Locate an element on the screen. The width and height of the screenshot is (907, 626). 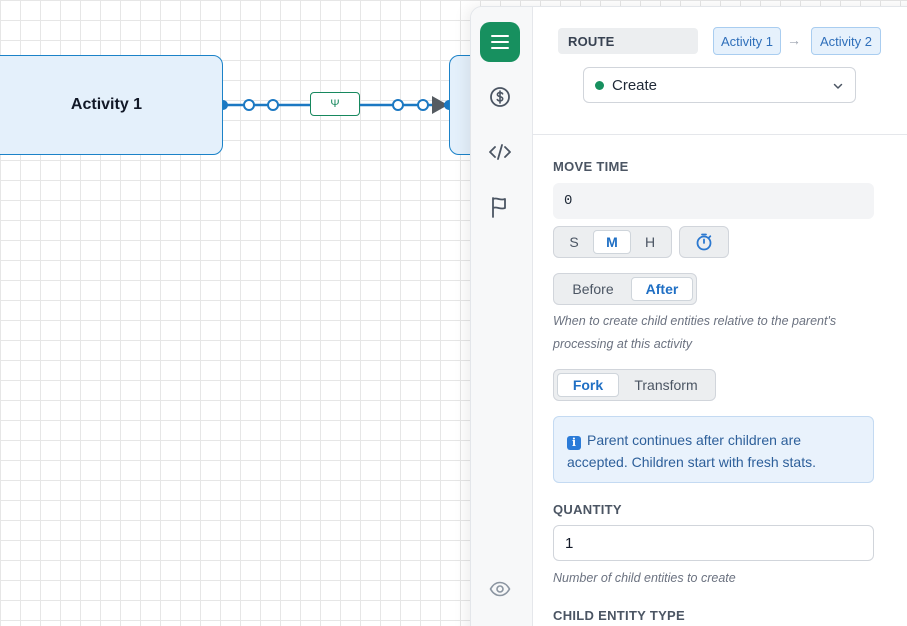
before-button: Before is located at coordinates (593, 289).